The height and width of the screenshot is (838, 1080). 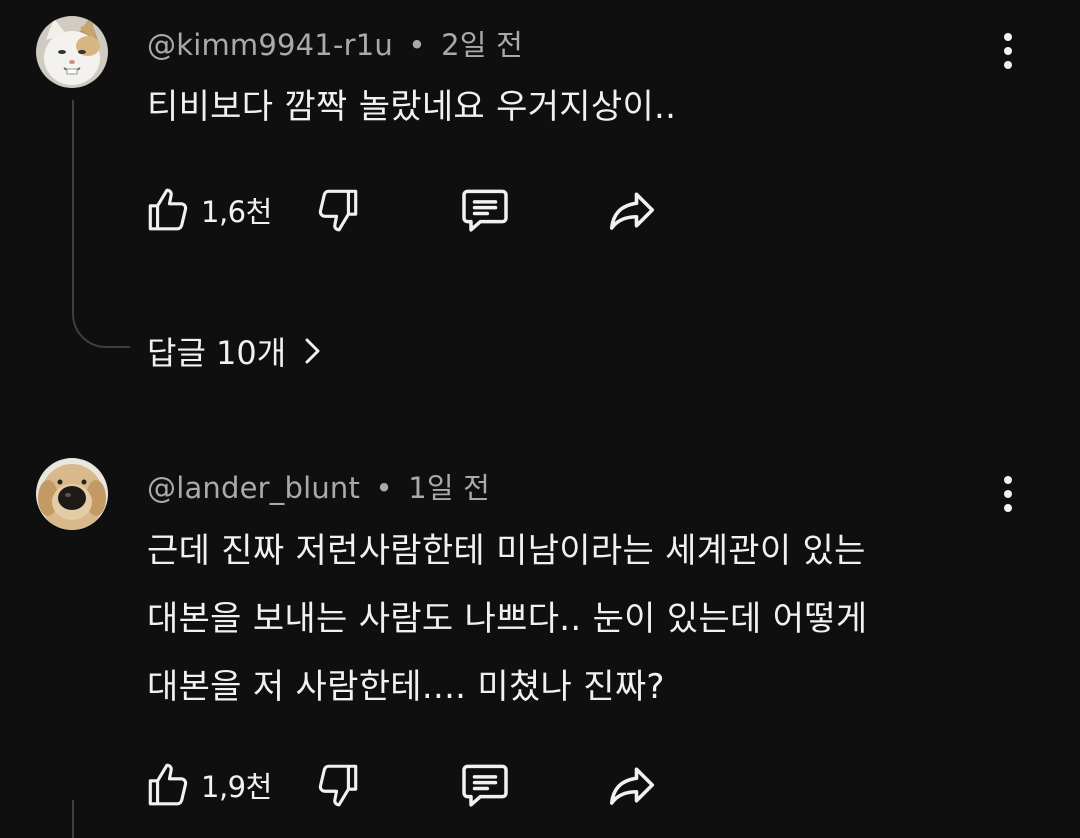 I want to click on comment-meta: @kimm9941-r1u • 2일 전, so click(x=335, y=43).